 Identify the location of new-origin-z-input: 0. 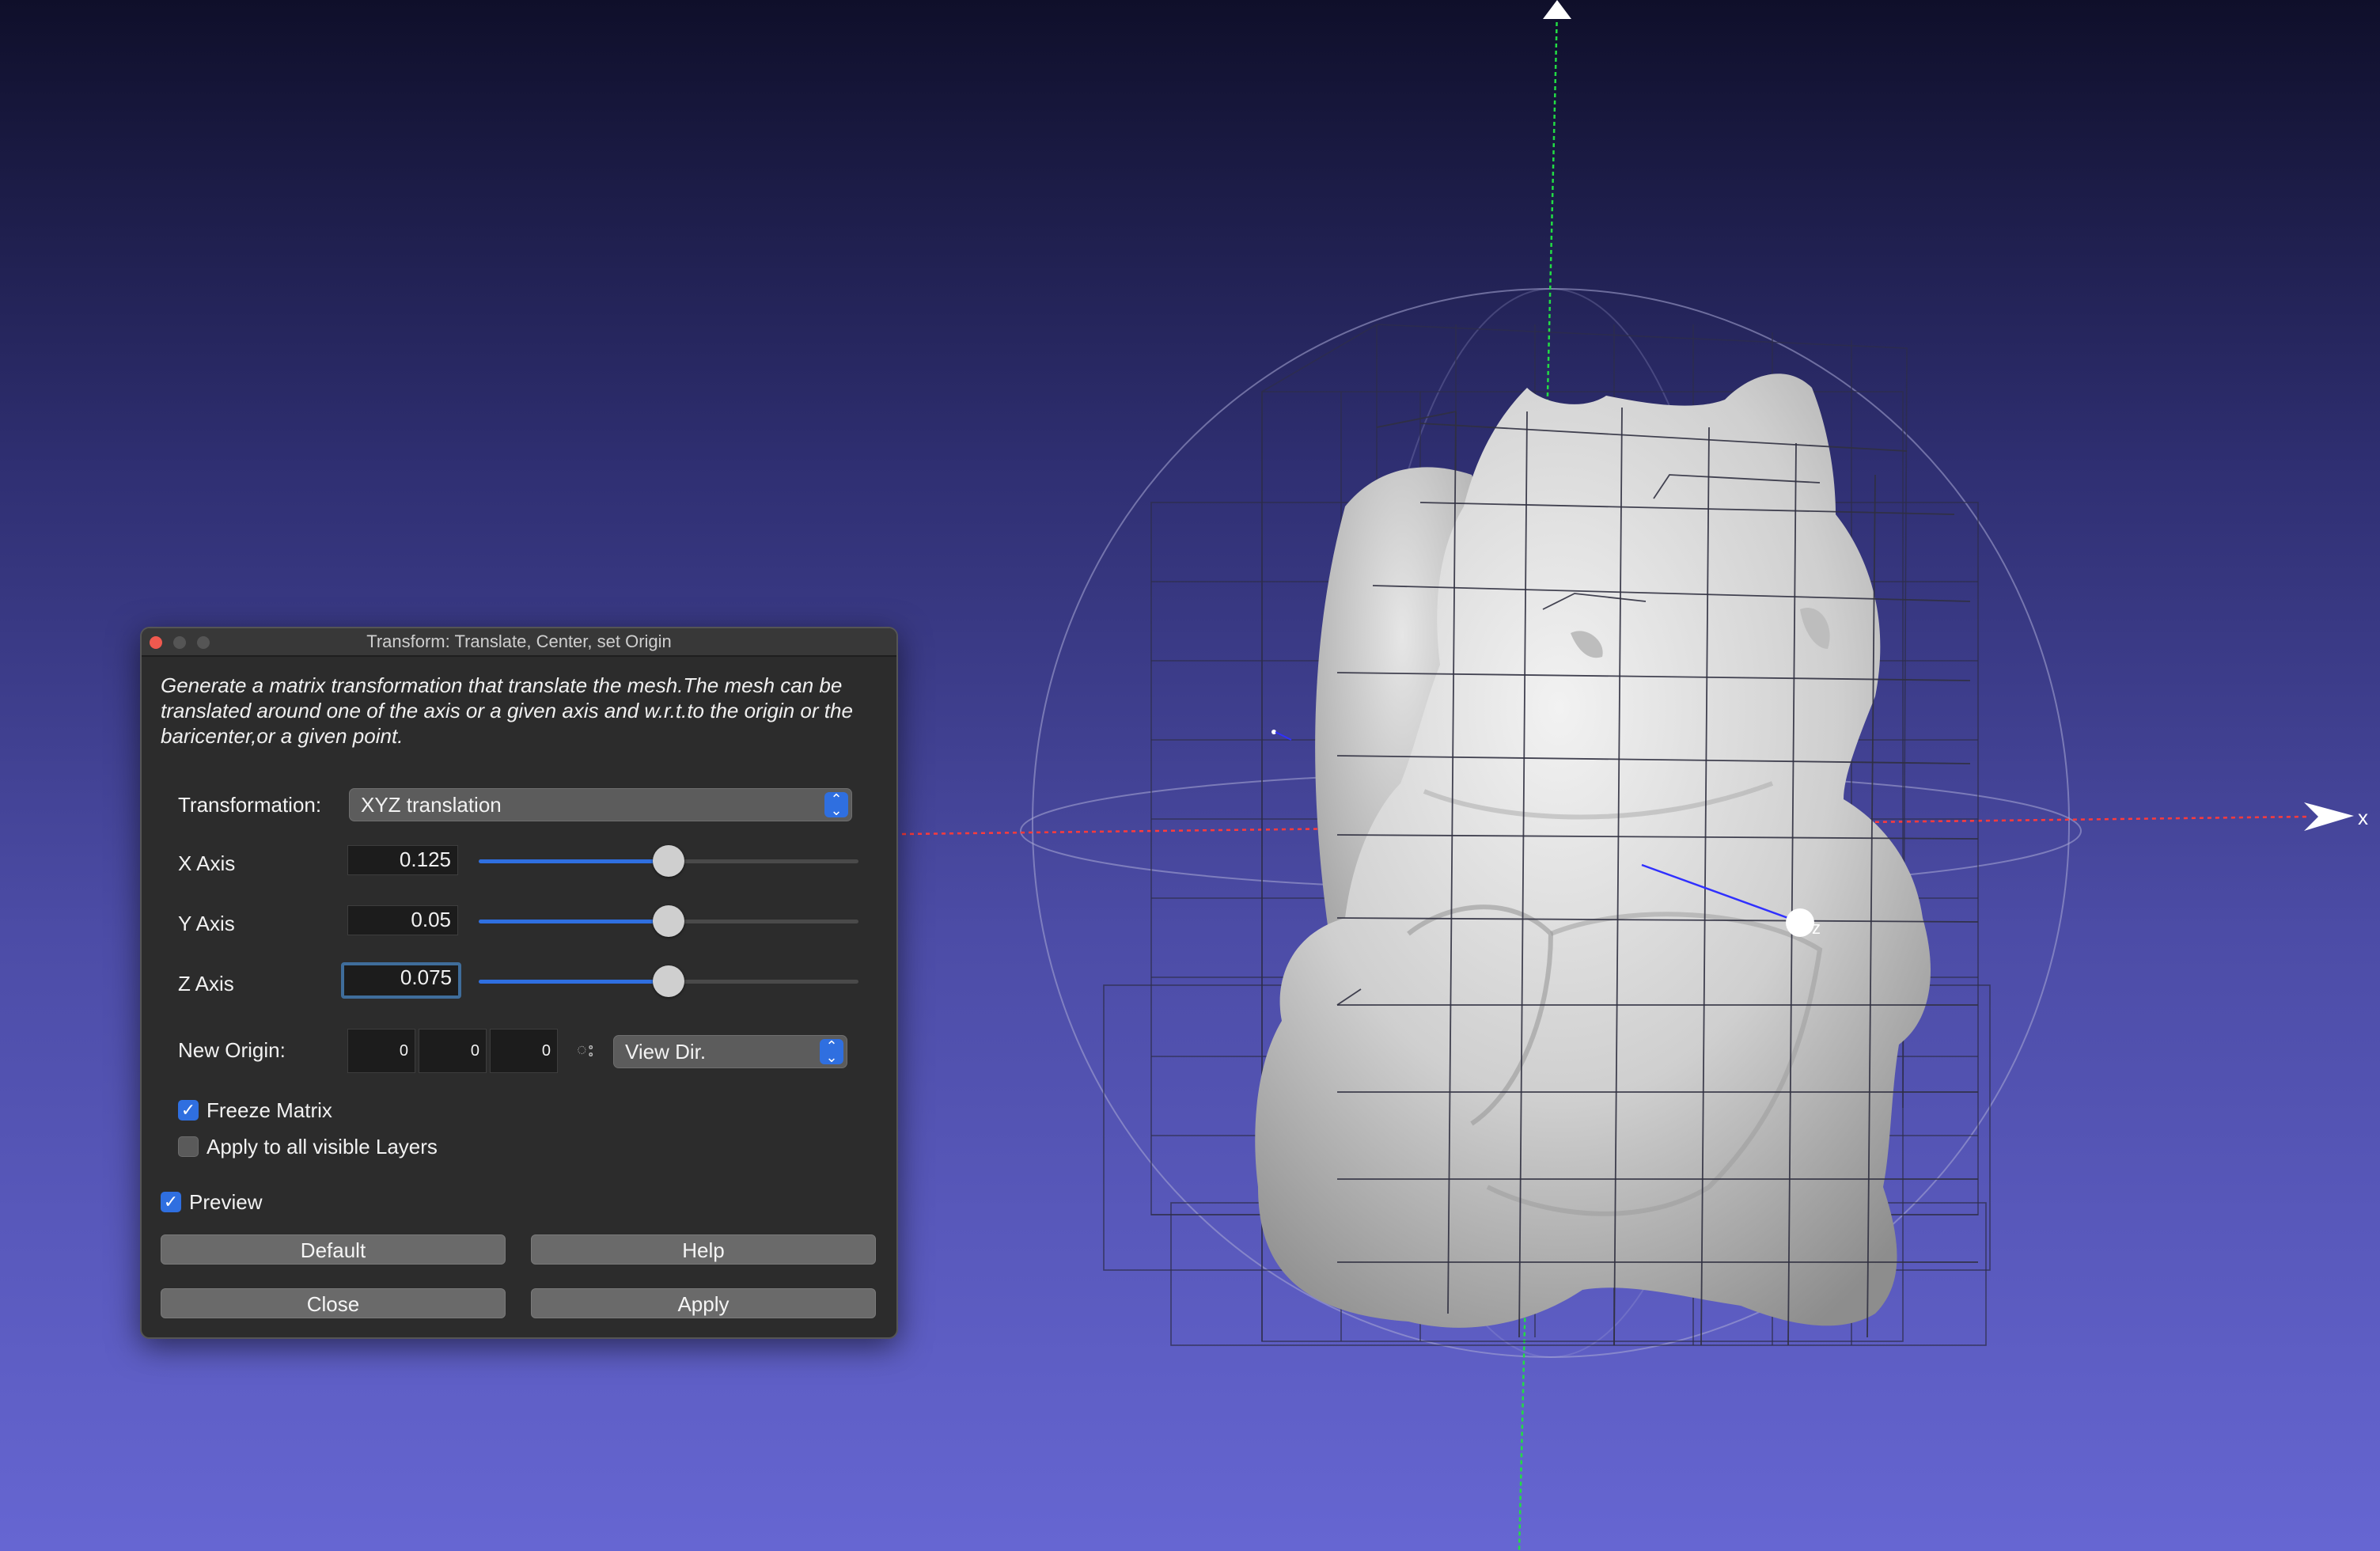
(524, 1051).